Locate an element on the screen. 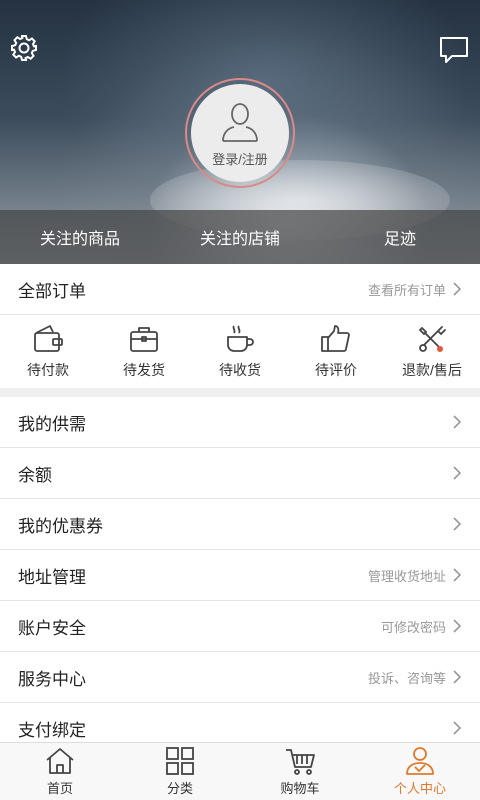 The height and width of the screenshot is (800, 480). home-icon is located at coordinates (60, 761).